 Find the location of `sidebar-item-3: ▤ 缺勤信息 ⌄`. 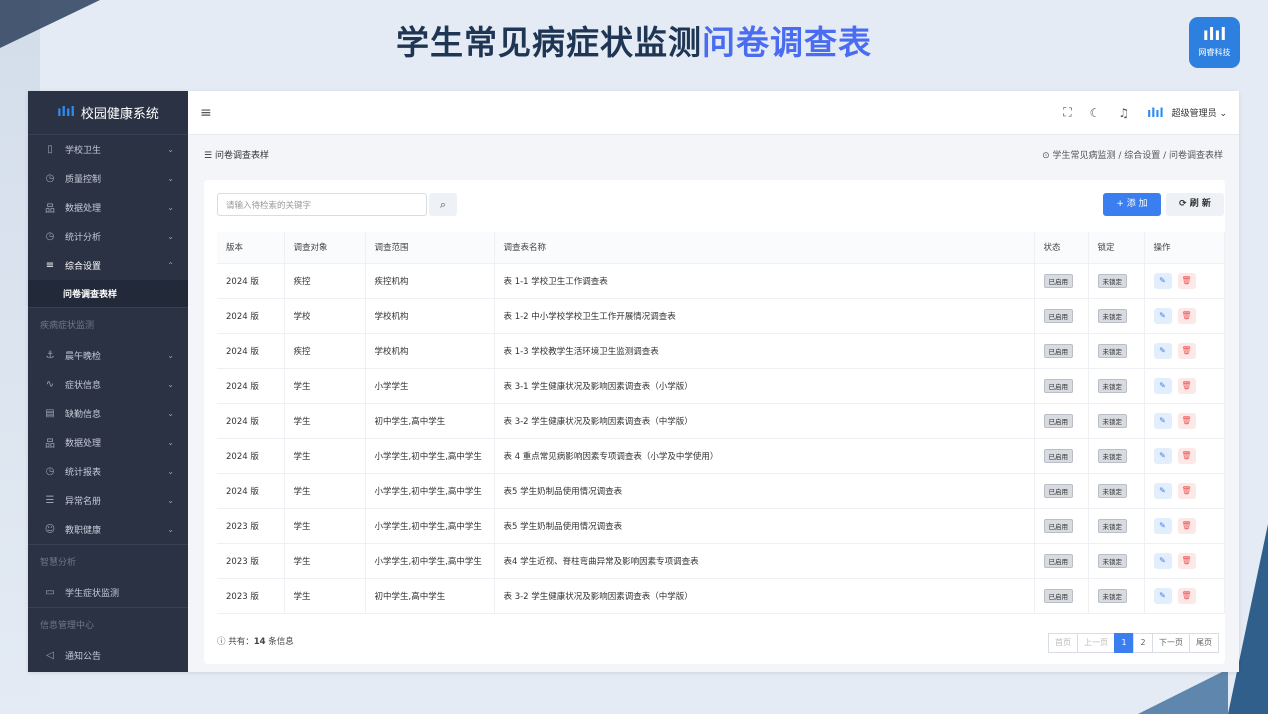

sidebar-item-3: ▤ 缺勤信息 ⌄ is located at coordinates (108, 413).